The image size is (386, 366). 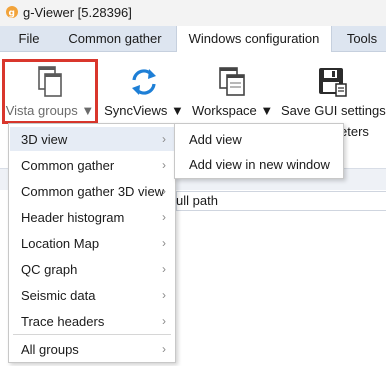 I want to click on sync-arrows-icon, so click(x=144, y=82).